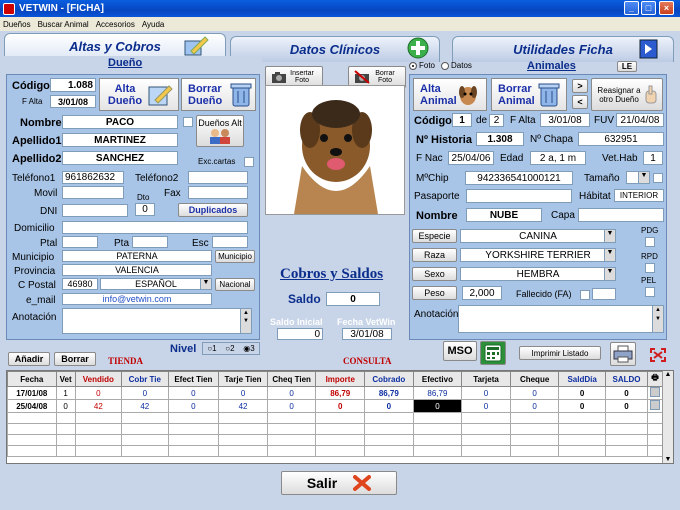  I want to click on borrar-dueno-button: Borrar Dueño, so click(218, 94).